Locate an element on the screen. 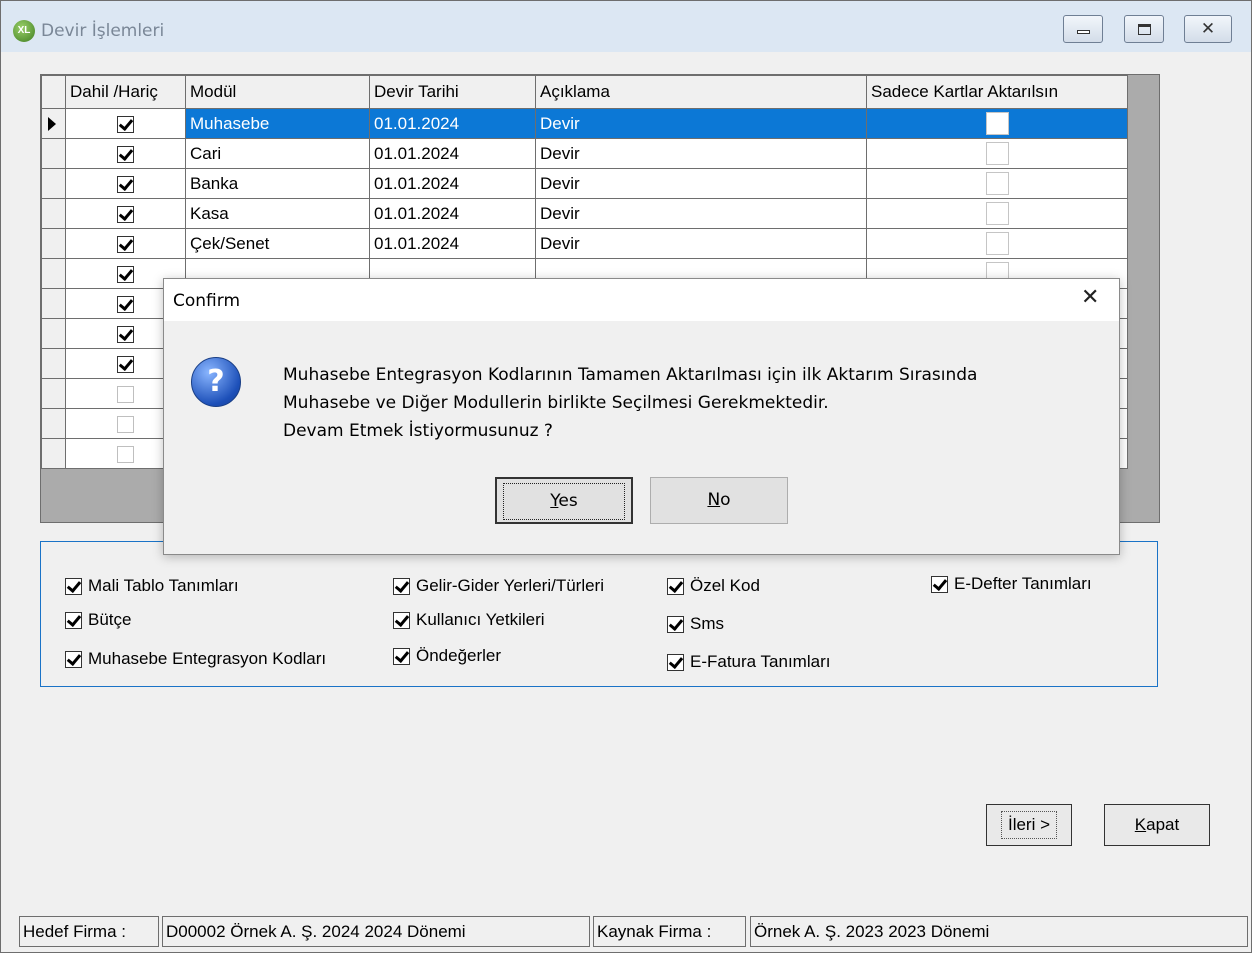  table-row: Muhasebe 01.01.2024 Devir is located at coordinates (584, 123).